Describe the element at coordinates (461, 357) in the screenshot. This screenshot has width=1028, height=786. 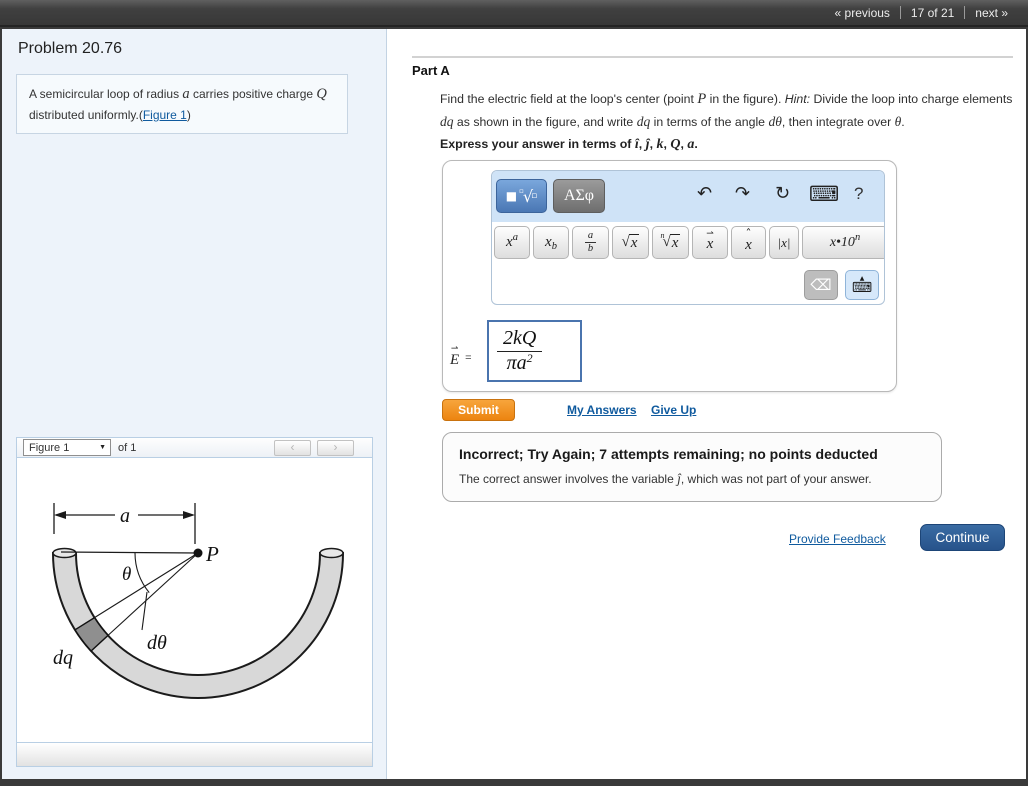
I see `answer-lhs-label: ⇀ E =` at that location.